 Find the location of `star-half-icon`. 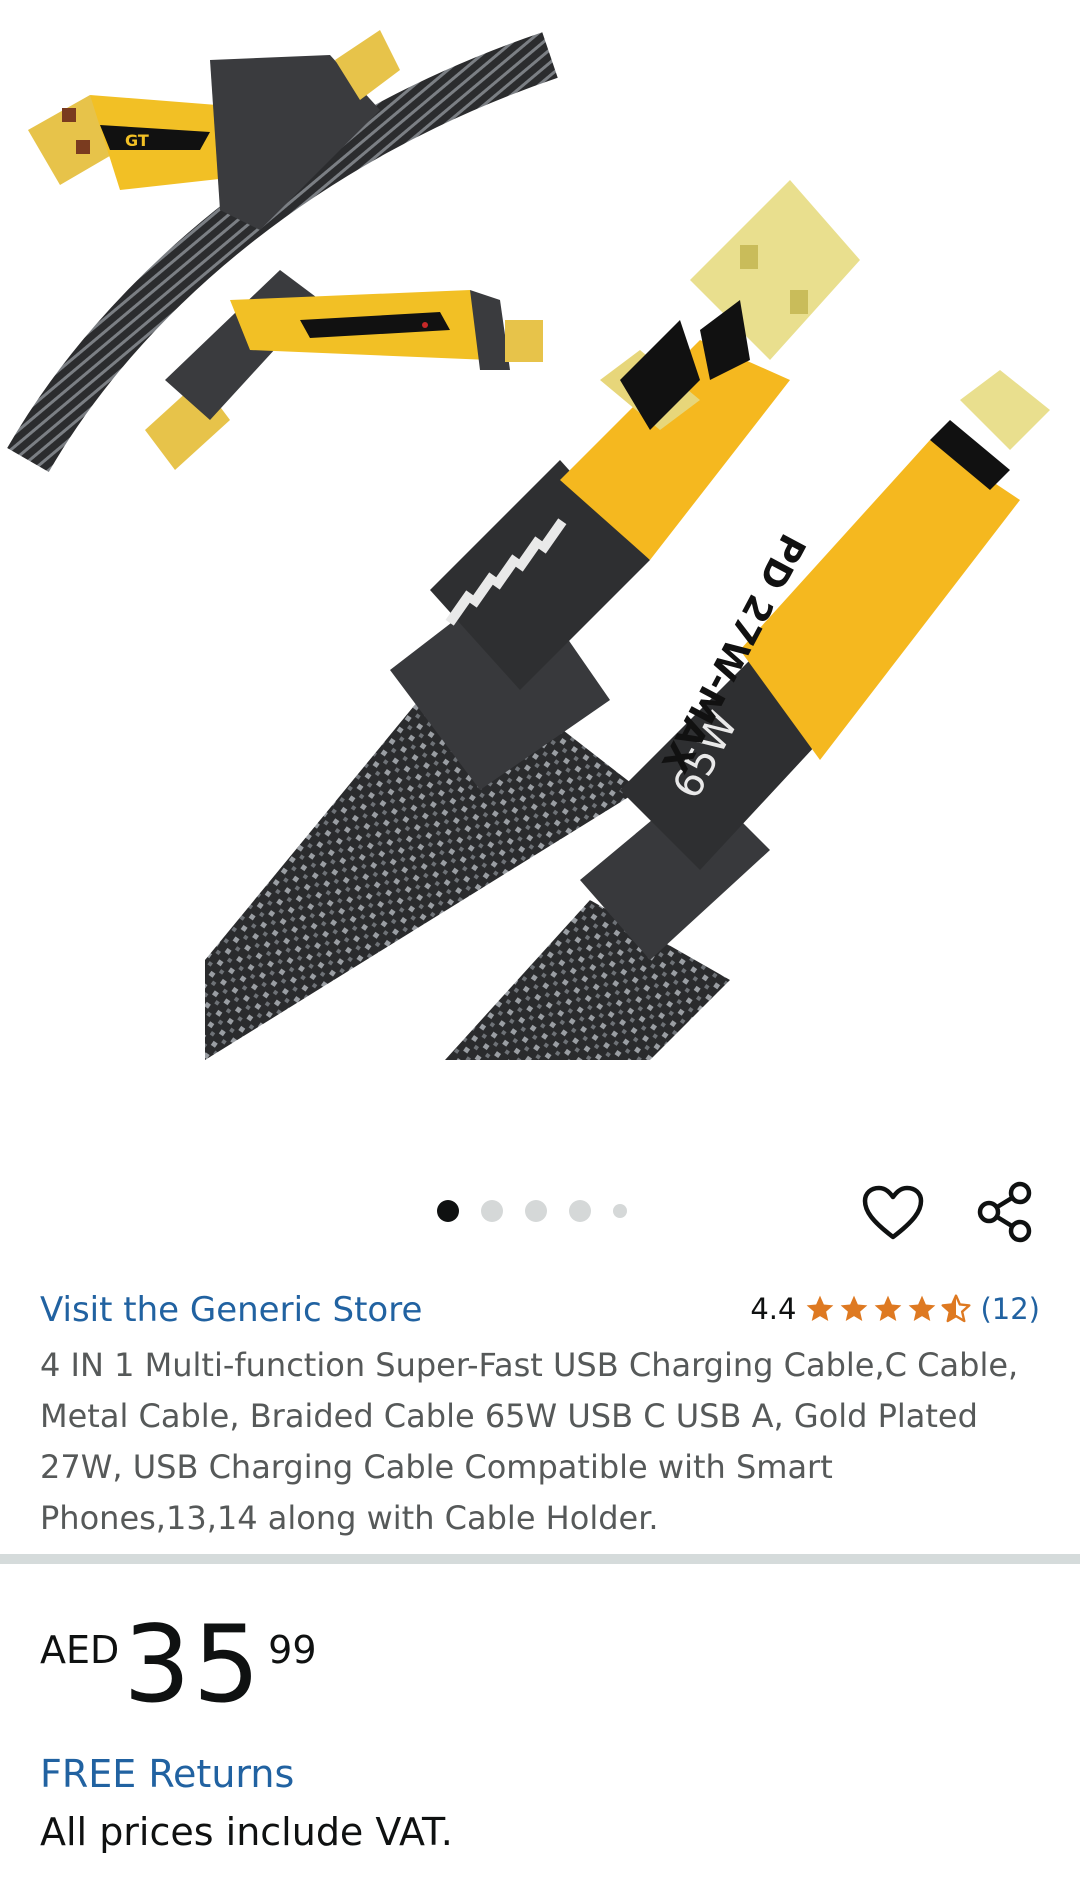

star-half-icon is located at coordinates (956, 1308).